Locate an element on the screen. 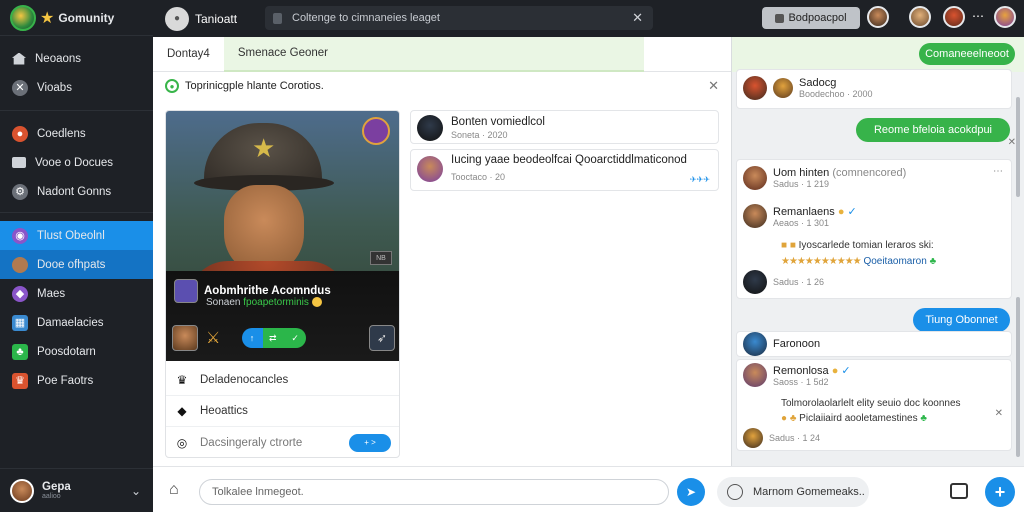 The image size is (1024, 512). message-line: Iyoscarlede tomian leraros ski: is located at coordinates (866, 245).